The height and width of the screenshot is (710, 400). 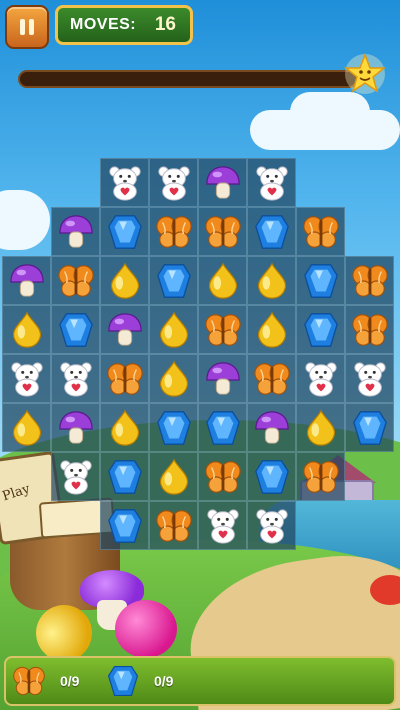 I want to click on goal-count: 0/9, so click(x=164, y=681).